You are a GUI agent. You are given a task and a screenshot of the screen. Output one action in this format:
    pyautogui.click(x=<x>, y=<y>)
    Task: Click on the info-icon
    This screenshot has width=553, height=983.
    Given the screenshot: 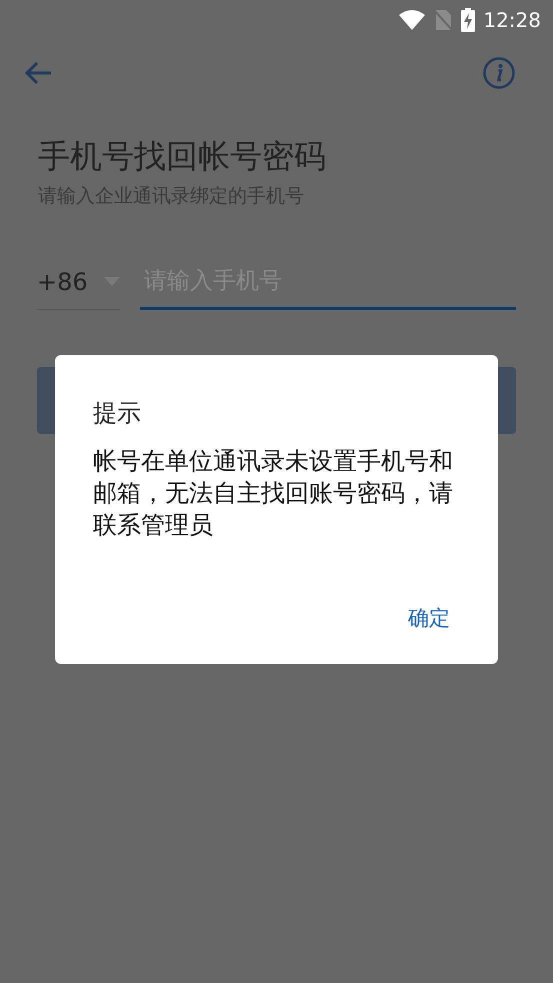 What is the action you would take?
    pyautogui.click(x=499, y=73)
    